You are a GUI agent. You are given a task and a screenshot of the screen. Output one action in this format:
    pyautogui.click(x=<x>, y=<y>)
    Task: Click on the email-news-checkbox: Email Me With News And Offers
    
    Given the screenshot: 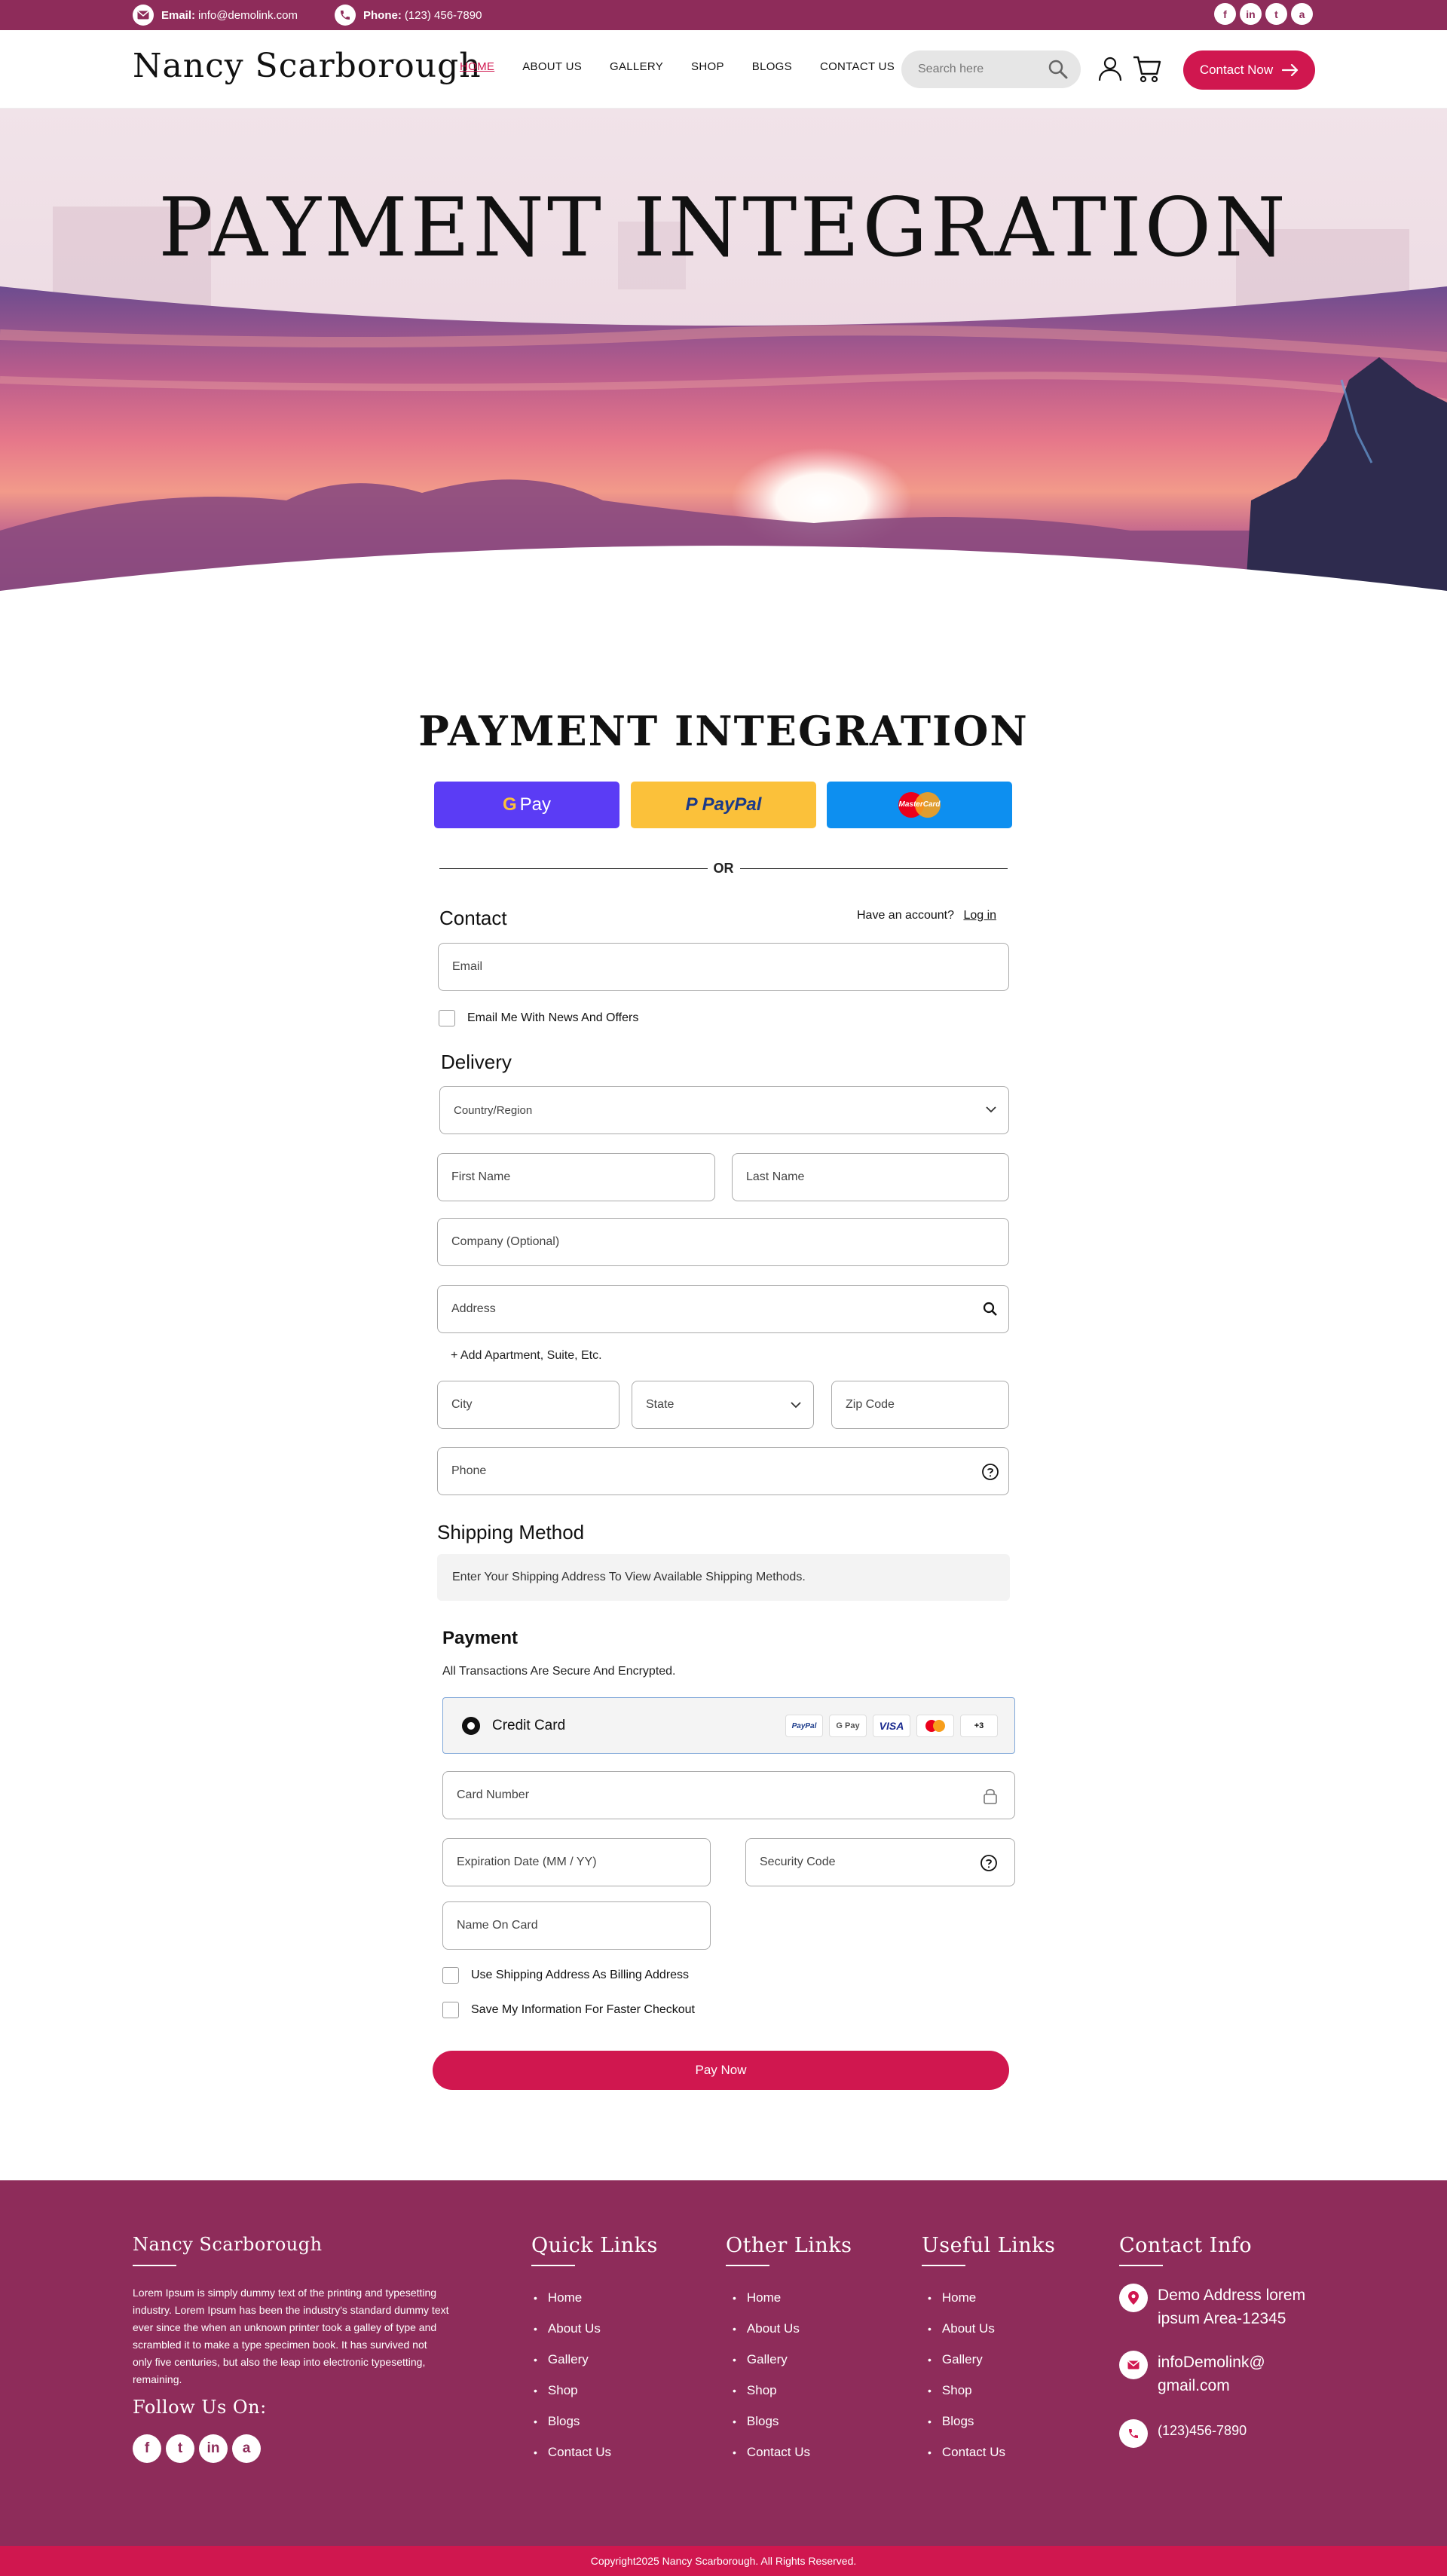 What is the action you would take?
    pyautogui.click(x=538, y=1018)
    